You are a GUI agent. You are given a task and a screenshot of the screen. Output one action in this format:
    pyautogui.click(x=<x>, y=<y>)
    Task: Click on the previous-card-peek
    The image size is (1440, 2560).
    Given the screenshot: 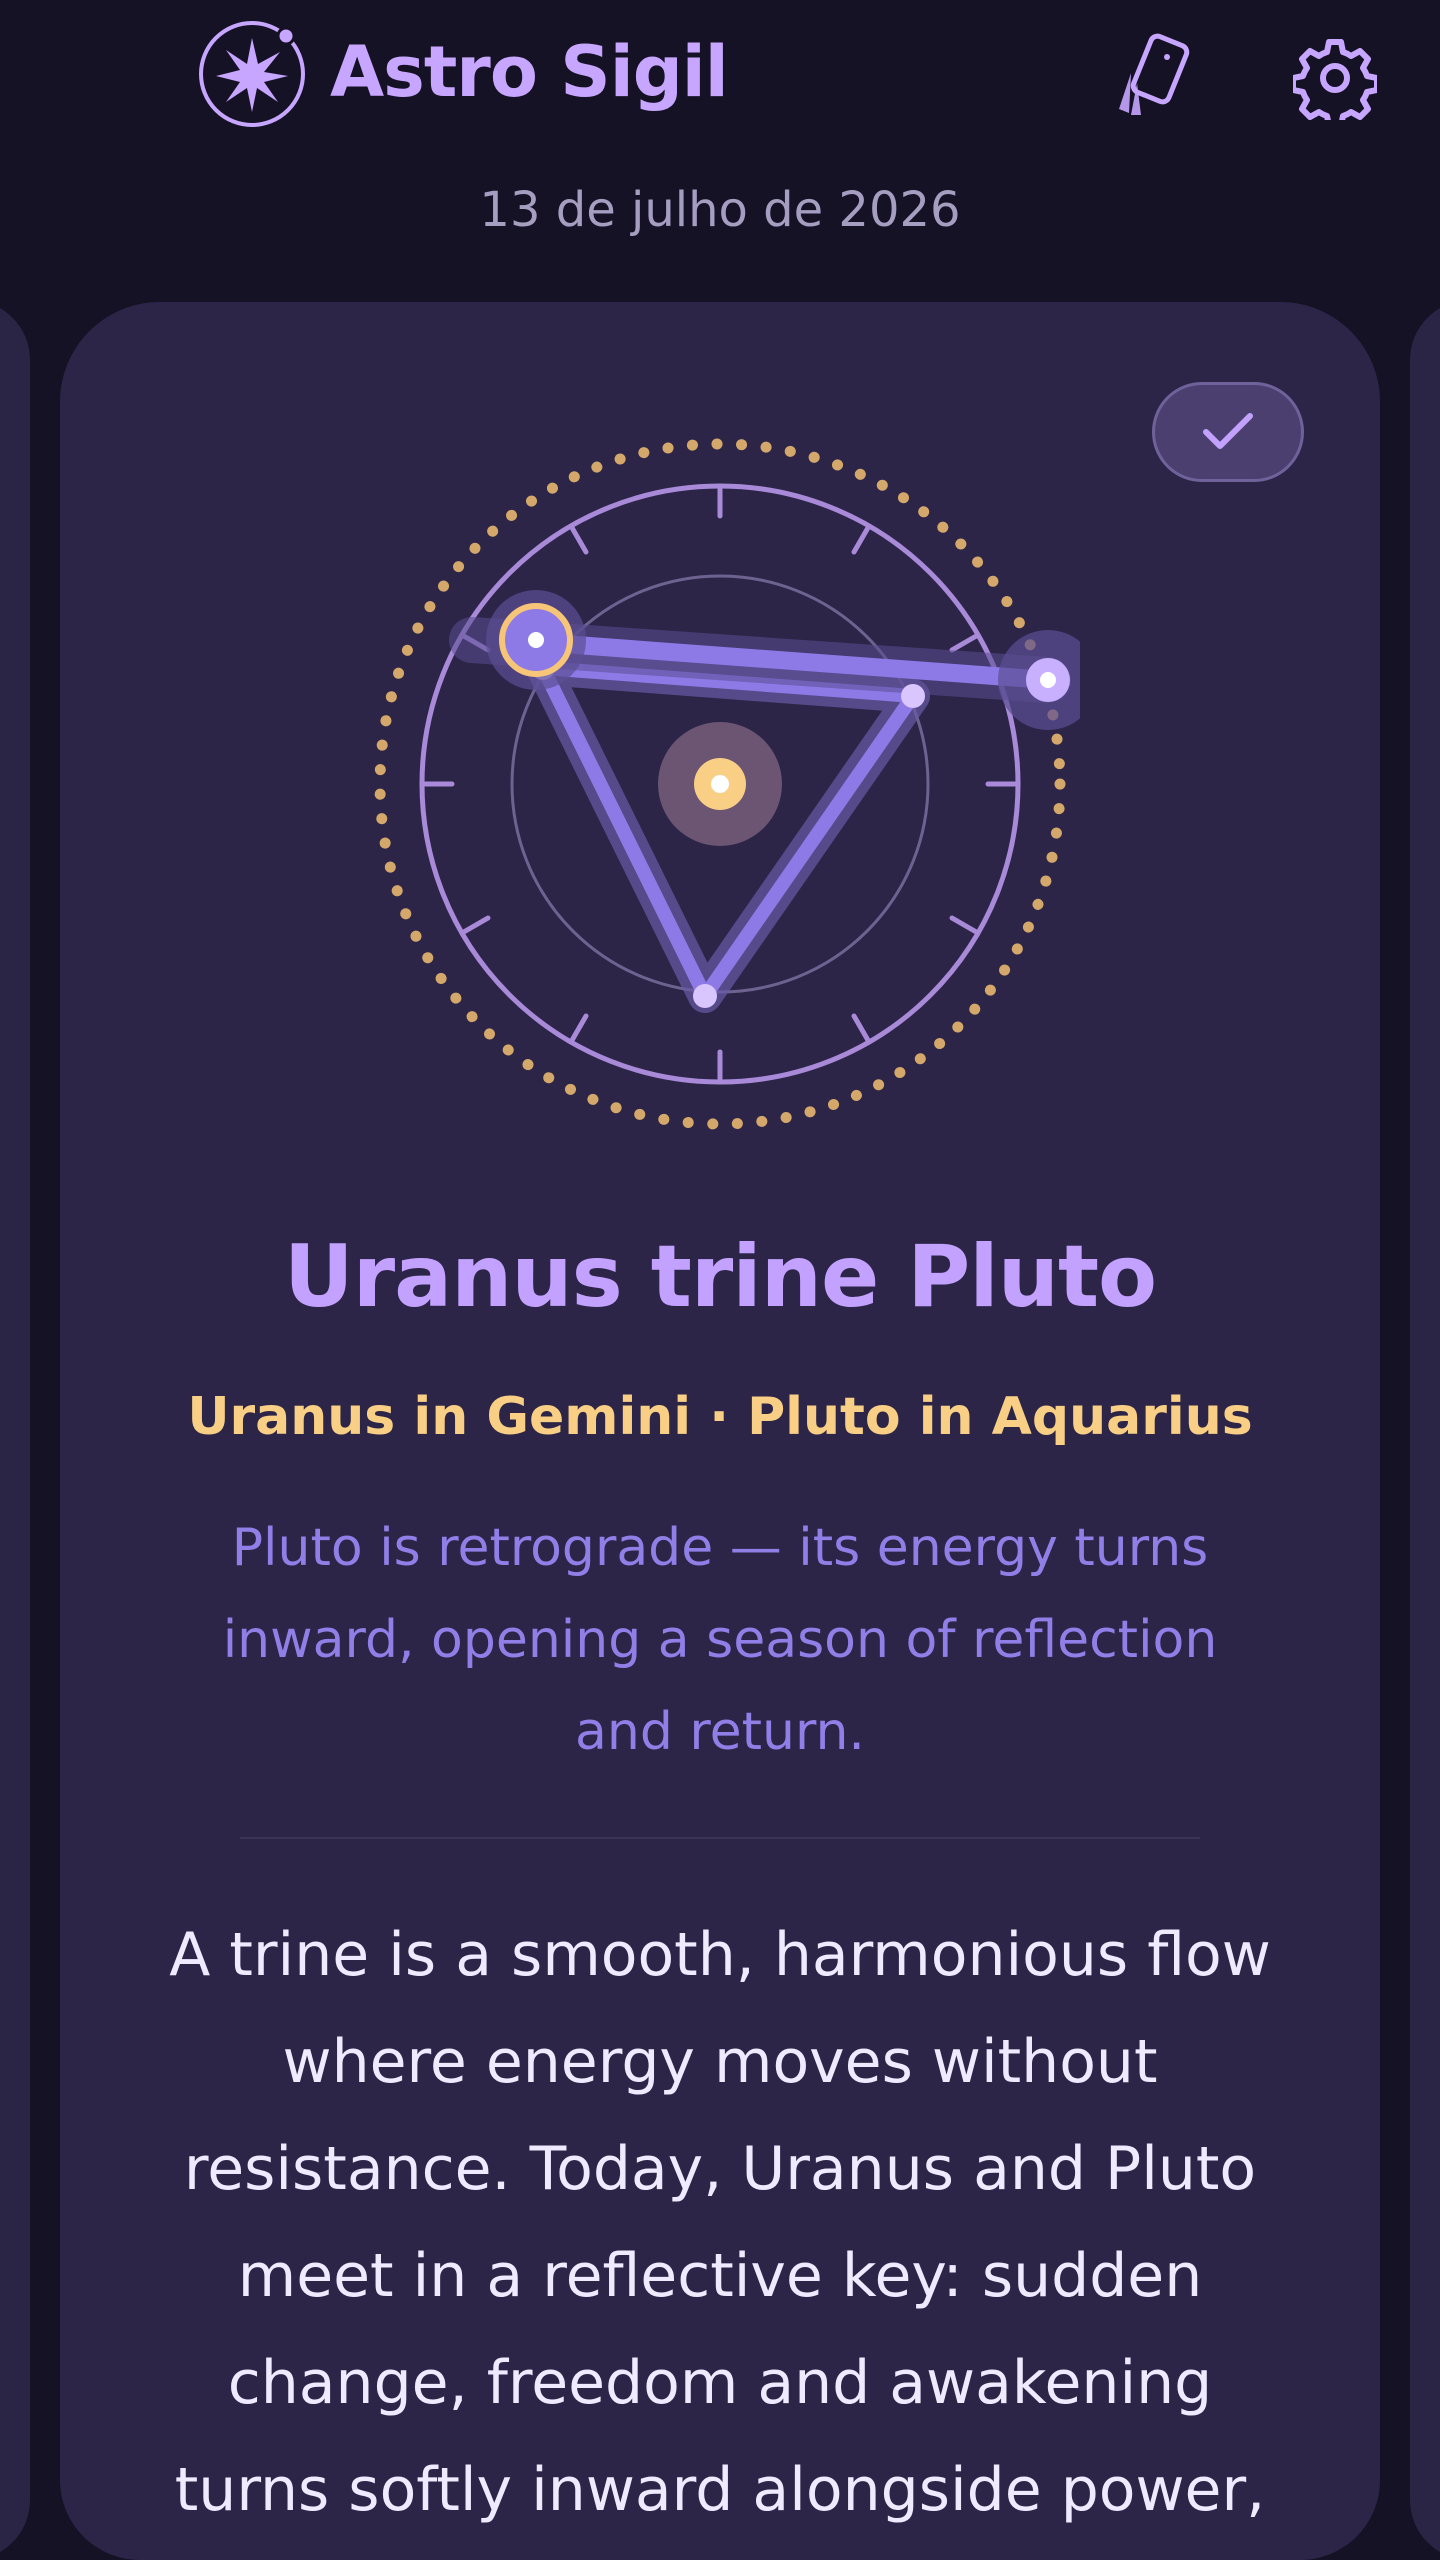 What is the action you would take?
    pyautogui.click(x=15, y=1430)
    